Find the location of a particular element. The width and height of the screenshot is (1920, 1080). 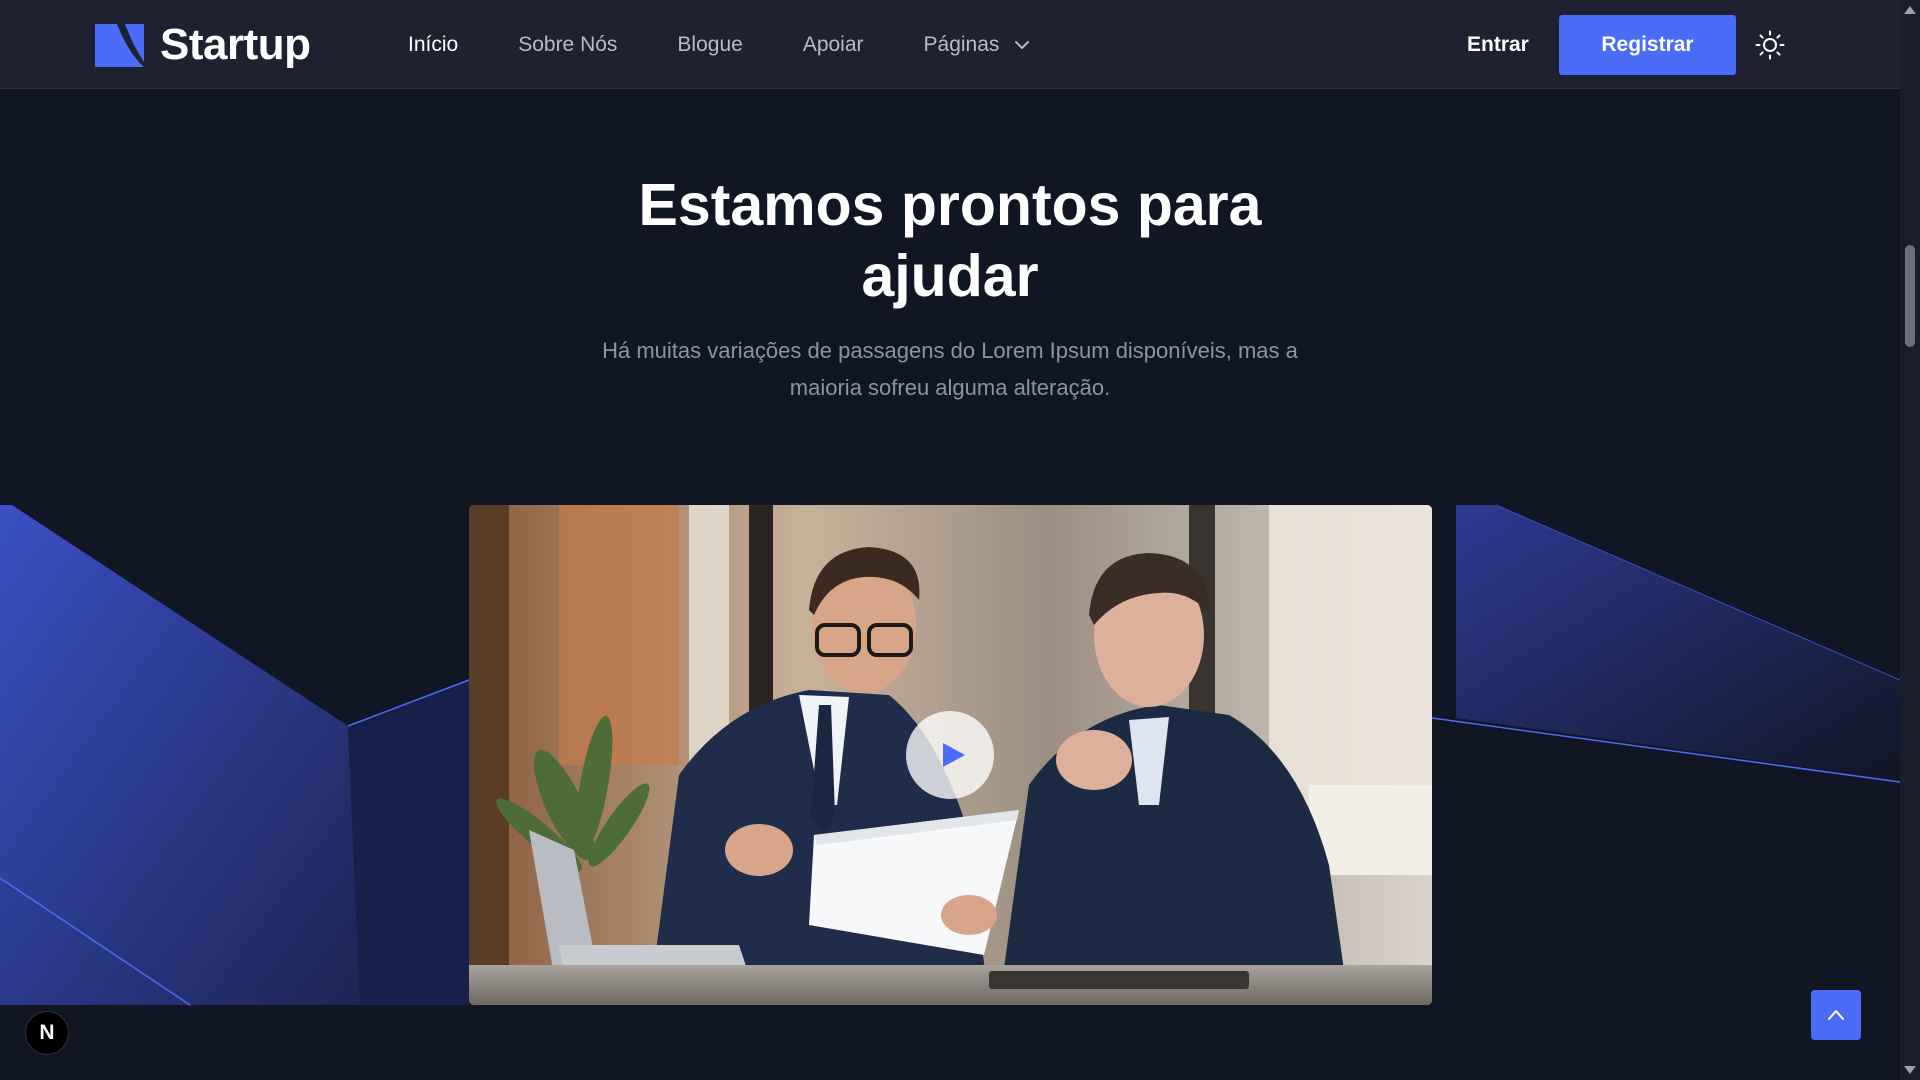

nextjs-badge-label: N is located at coordinates (47, 1032).